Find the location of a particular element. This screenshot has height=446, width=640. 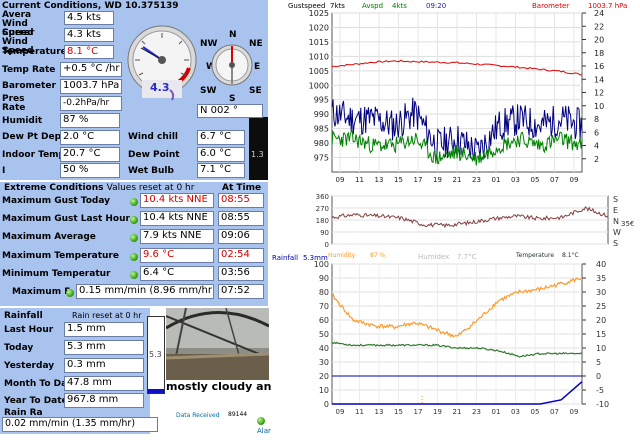

x-tick-label: 13 is located at coordinates (379, 180).